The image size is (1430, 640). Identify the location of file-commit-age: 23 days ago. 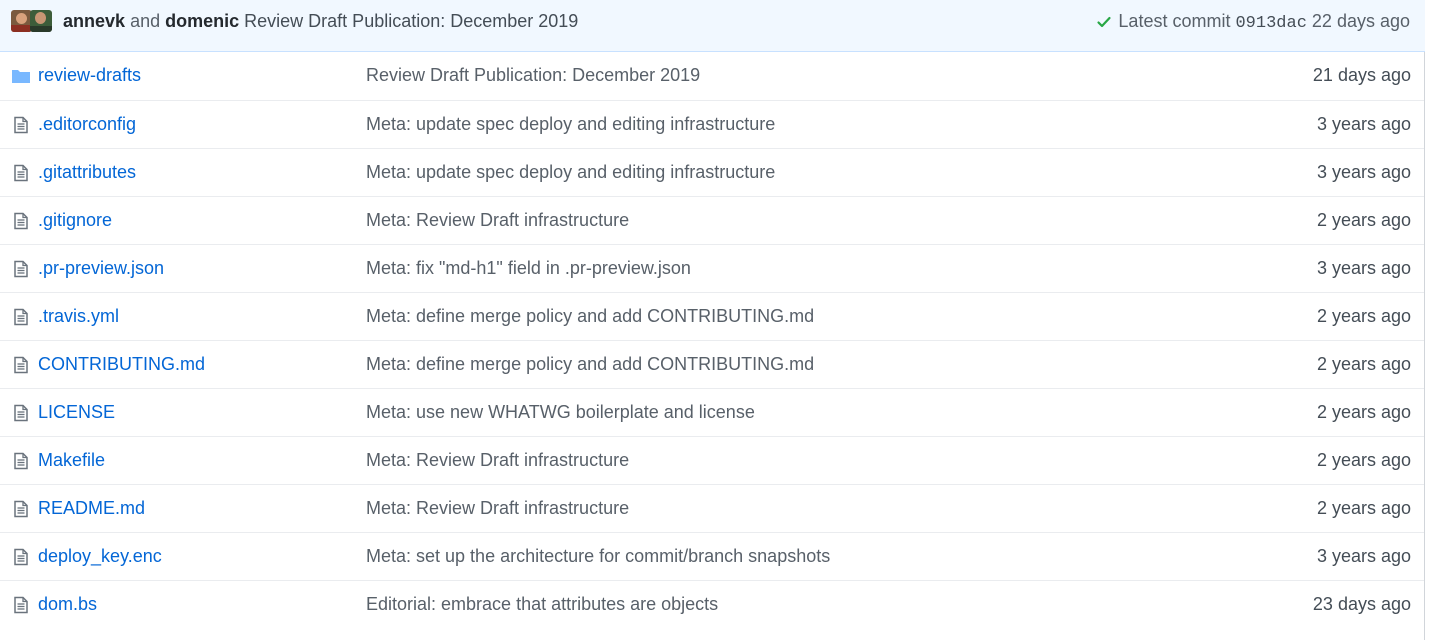
(1361, 604).